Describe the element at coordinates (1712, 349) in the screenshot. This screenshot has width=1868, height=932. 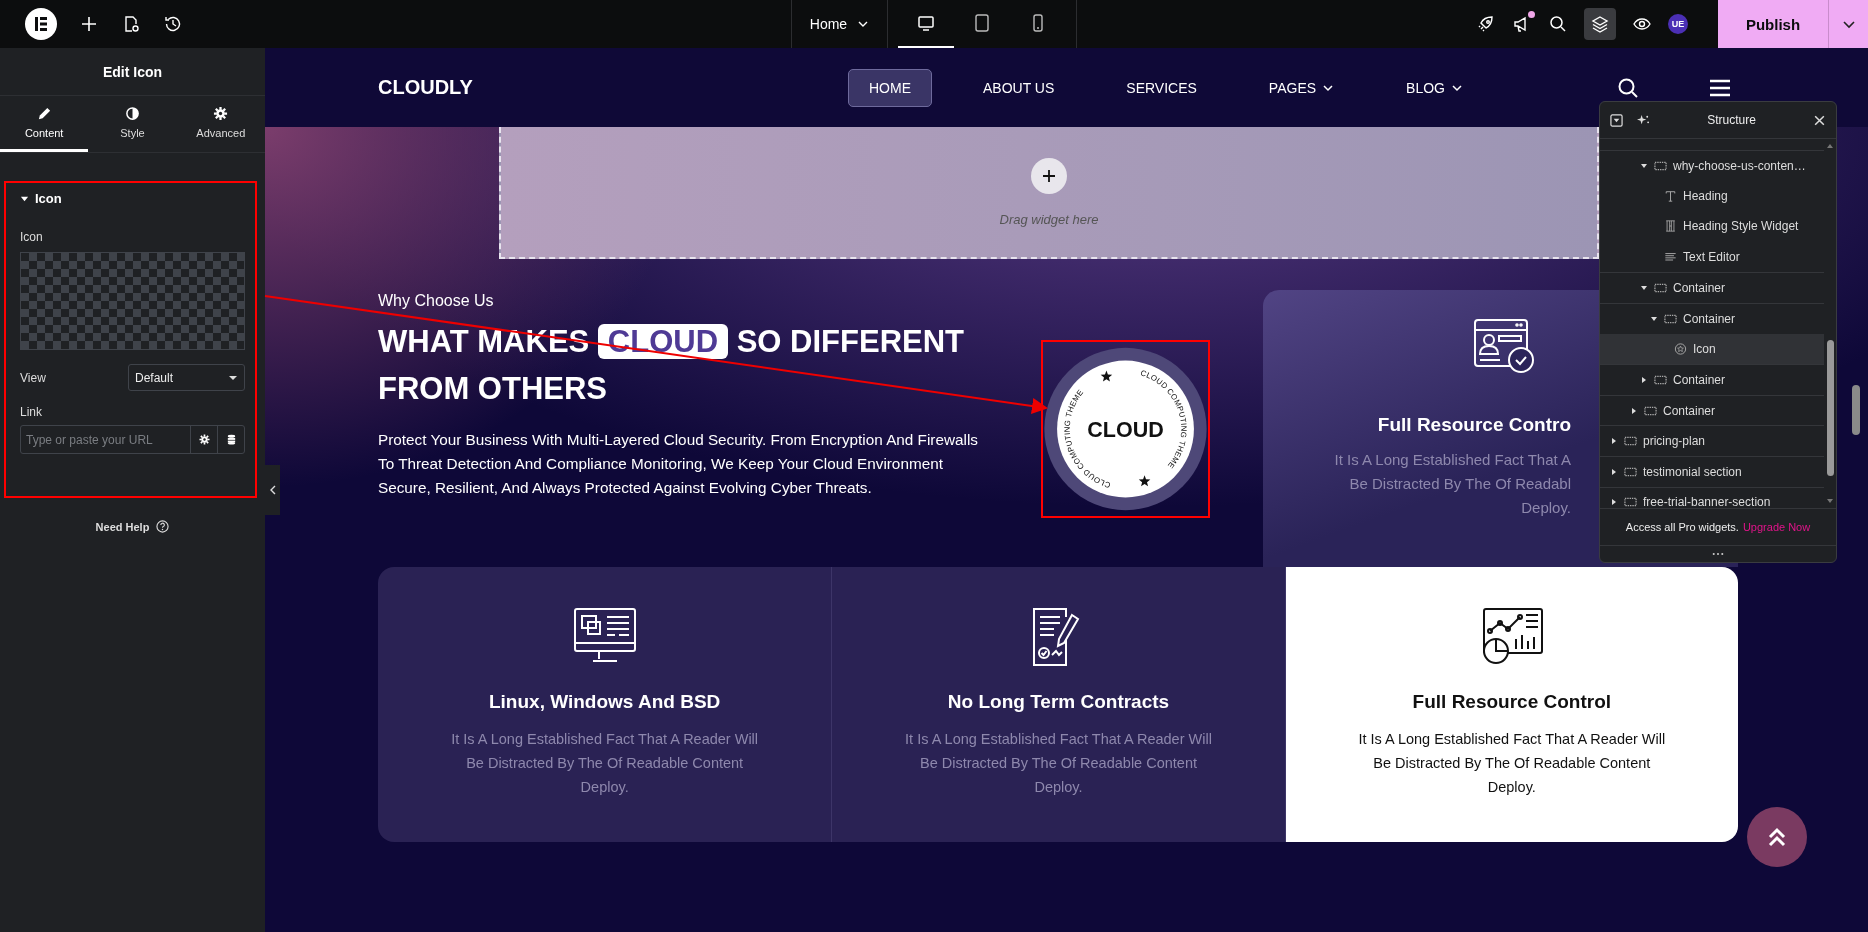
I see `structure-item: Icon` at that location.